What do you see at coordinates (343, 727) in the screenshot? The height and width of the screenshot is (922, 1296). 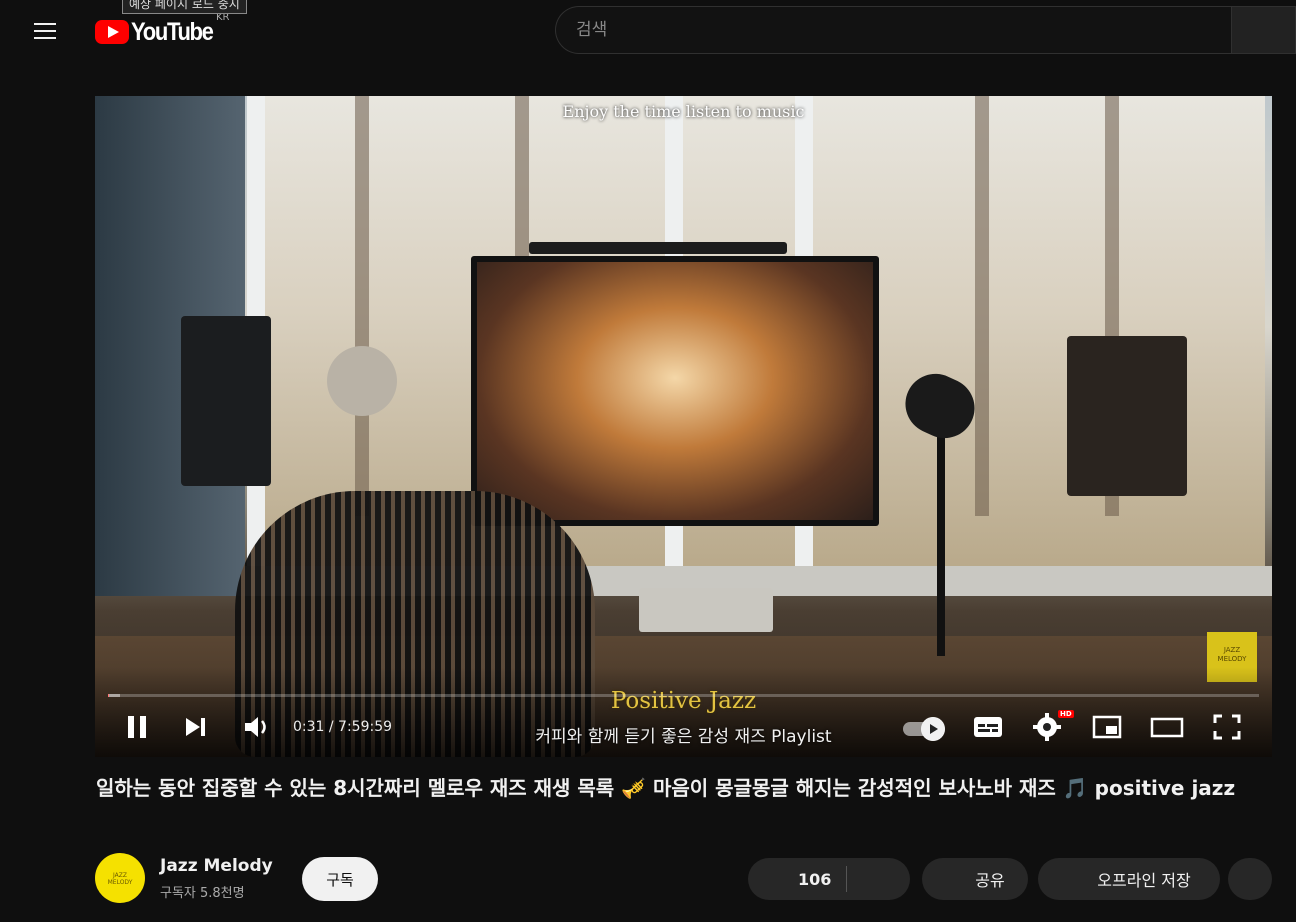 I see `time-display: 0:31 / 7:59:59` at bounding box center [343, 727].